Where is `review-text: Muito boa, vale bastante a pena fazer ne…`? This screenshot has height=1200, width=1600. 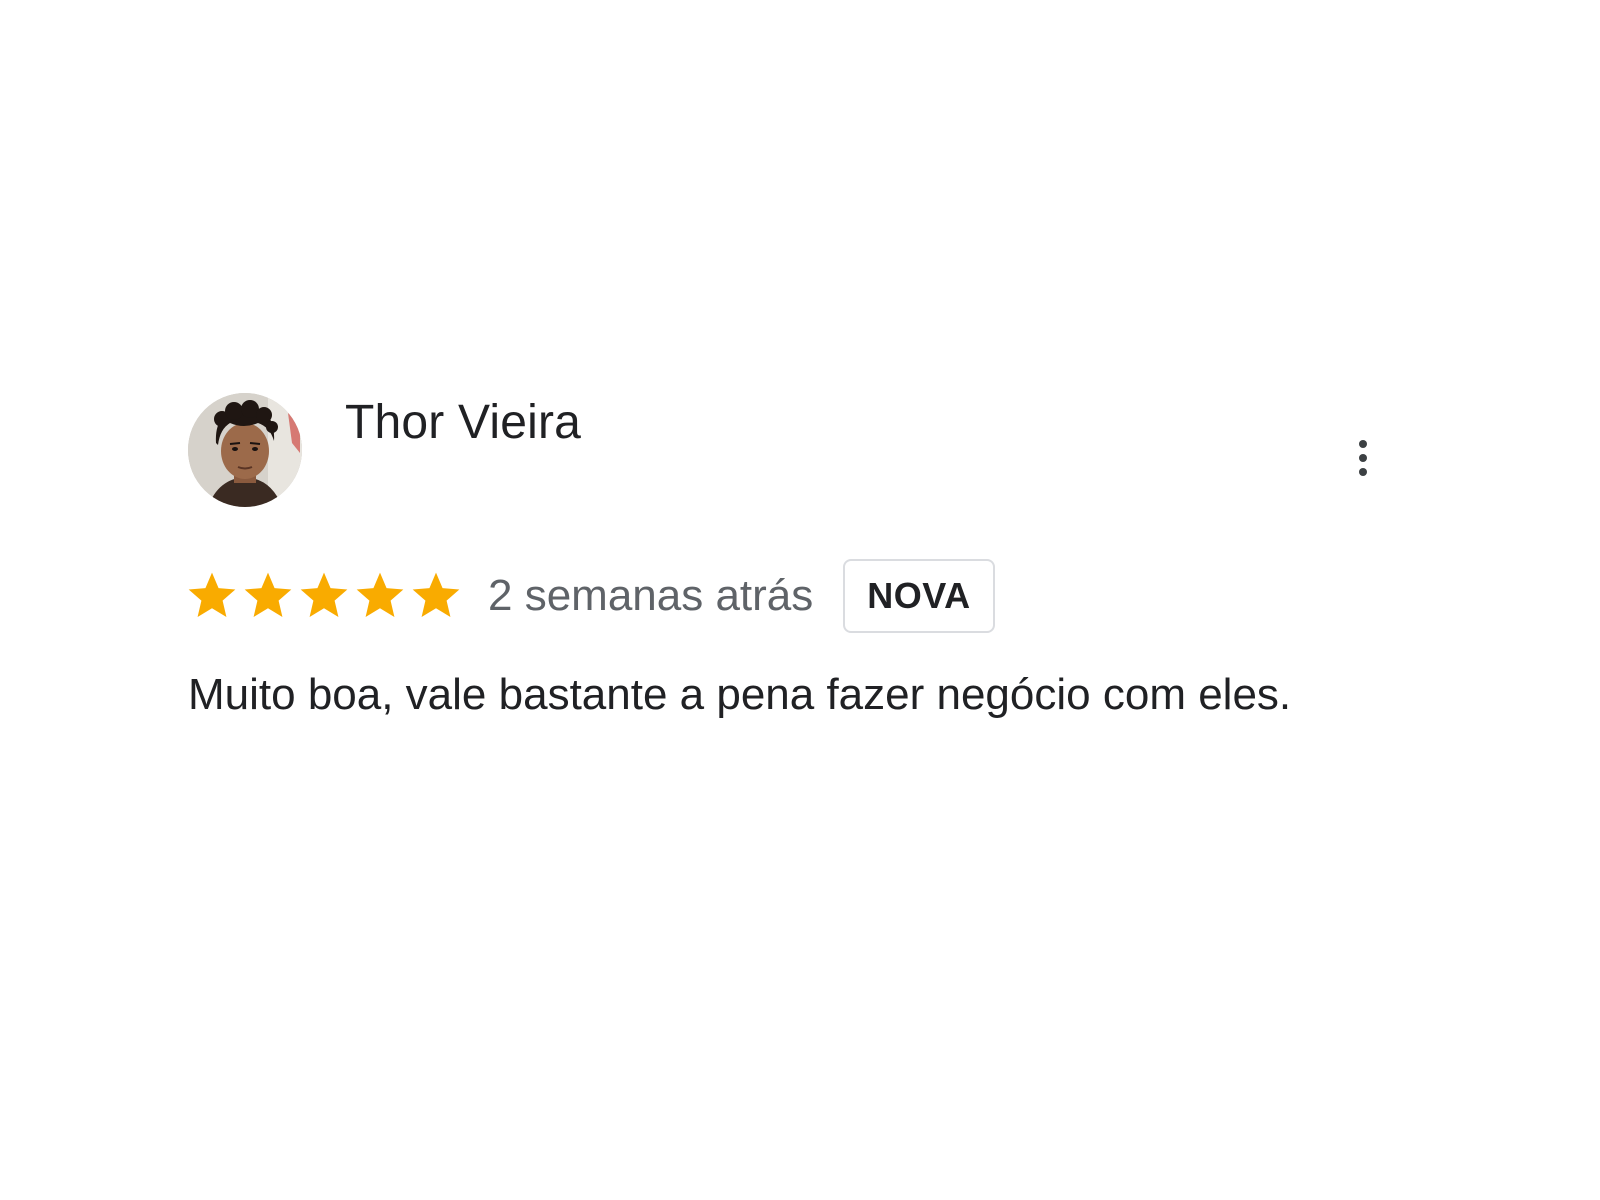
review-text: Muito boa, vale bastante a pena fazer ne… is located at coordinates (740, 694).